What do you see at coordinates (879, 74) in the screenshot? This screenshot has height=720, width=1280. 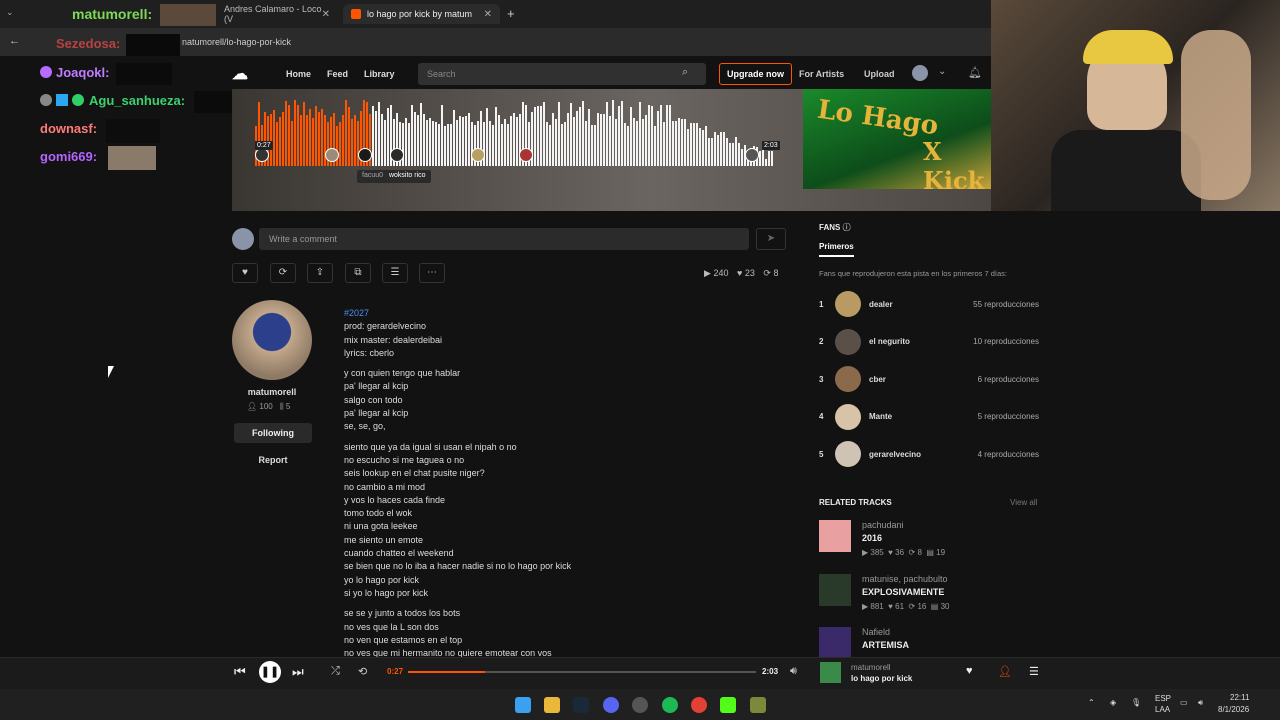 I see `upload-link: Upload` at bounding box center [879, 74].